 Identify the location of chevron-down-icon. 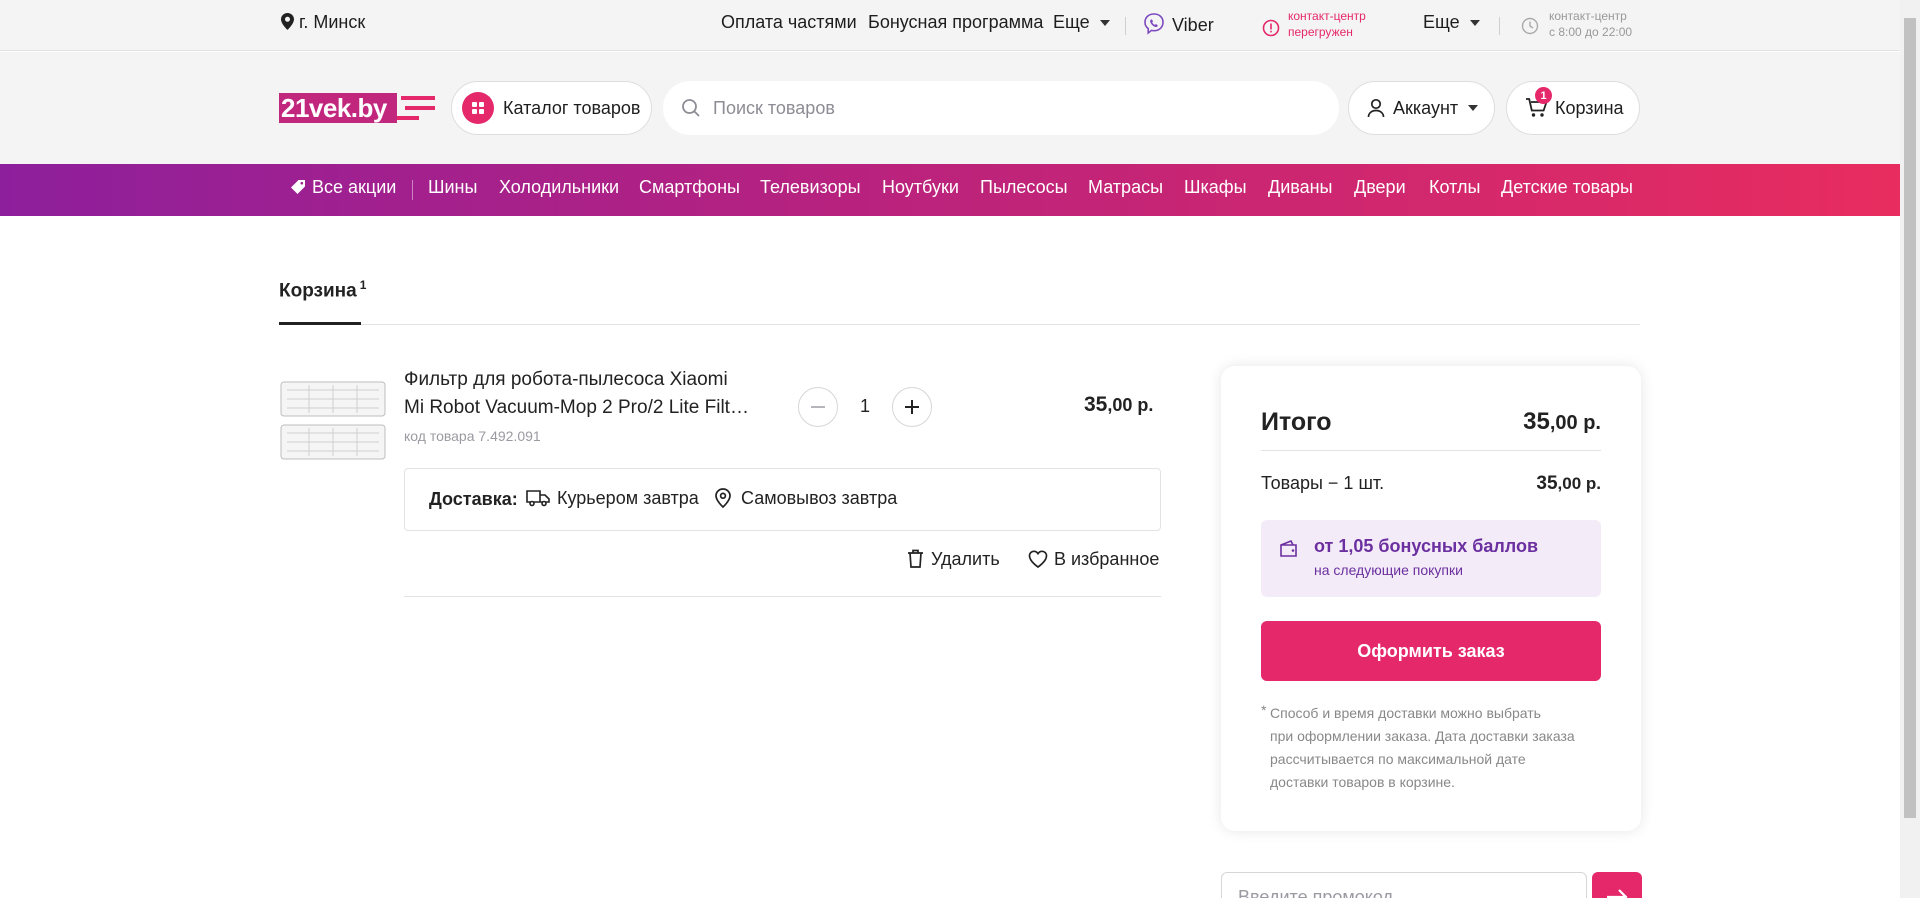
(1474, 23).